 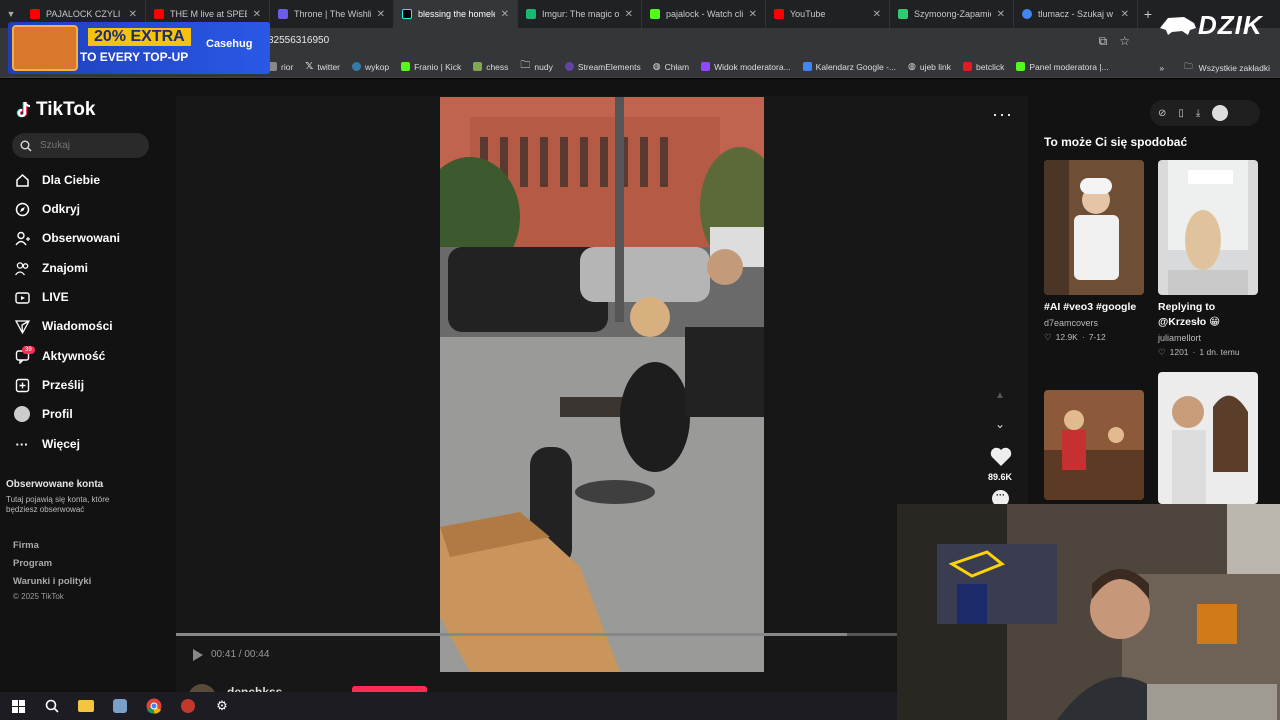 What do you see at coordinates (41, 297) in the screenshot?
I see `nav-item-live: LIVE` at bounding box center [41, 297].